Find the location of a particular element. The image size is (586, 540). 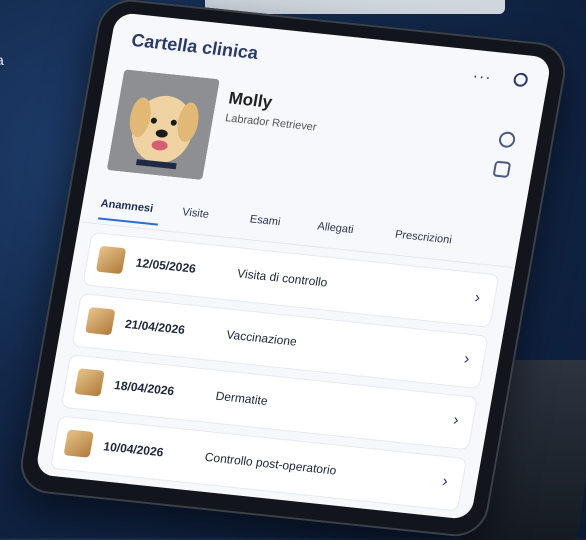

background-text: a is located at coordinates (2, 60).